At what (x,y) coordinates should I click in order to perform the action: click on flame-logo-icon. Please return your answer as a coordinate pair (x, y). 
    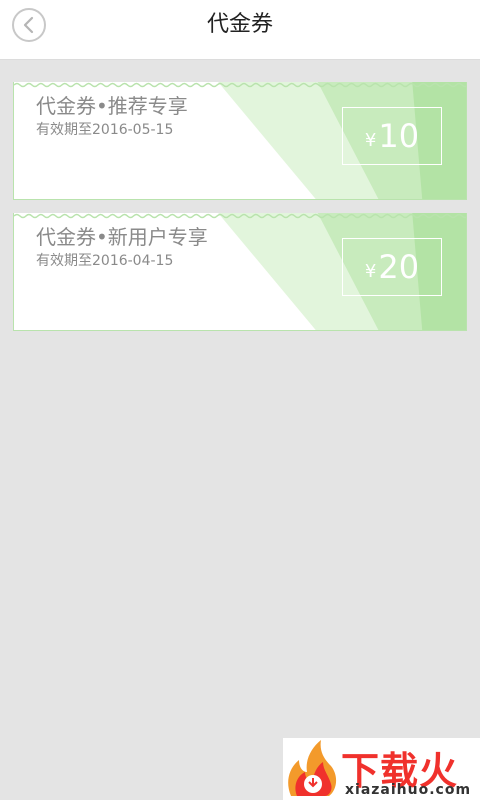
    Looking at the image, I should click on (312, 768).